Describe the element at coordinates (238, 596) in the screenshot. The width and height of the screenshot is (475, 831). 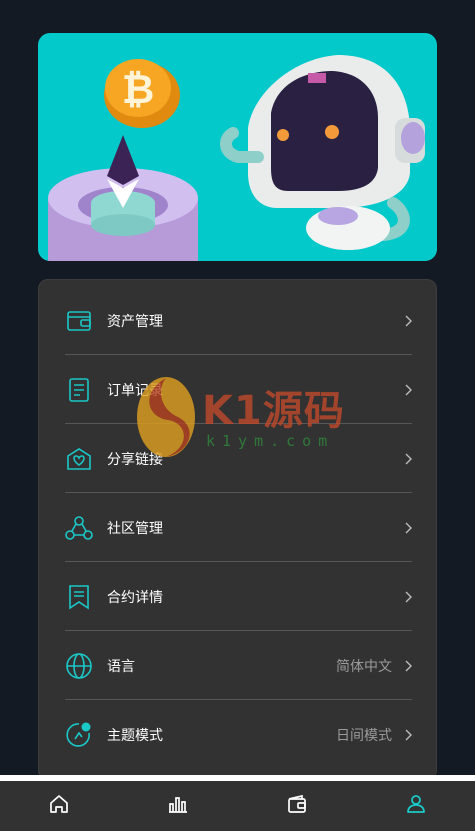
I see `menu-item-contract-details: 合约详情` at that location.